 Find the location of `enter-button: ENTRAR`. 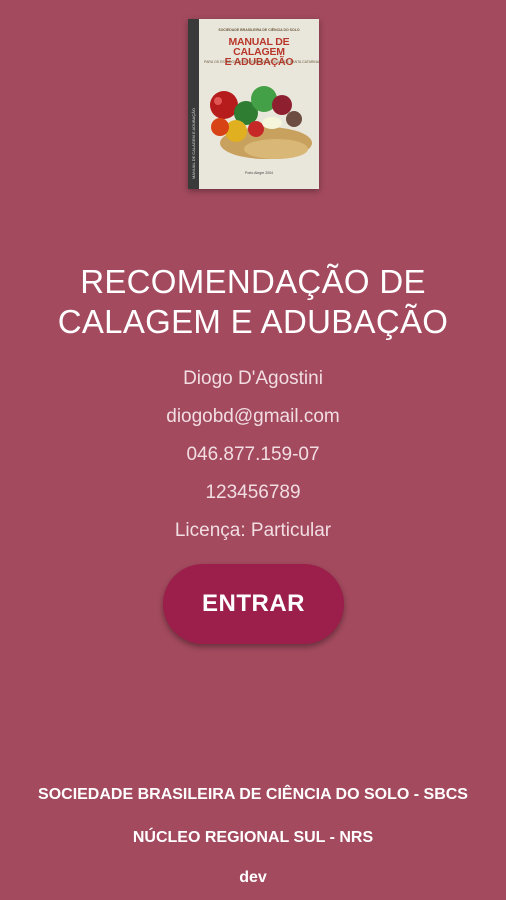

enter-button: ENTRAR is located at coordinates (253, 604).